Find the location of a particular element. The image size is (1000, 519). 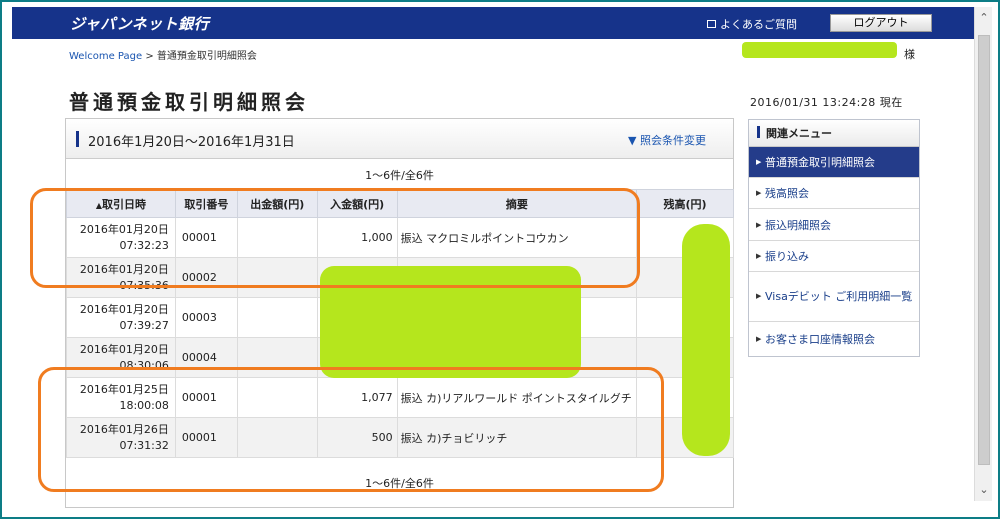

menu-item-label: 振込明細照会 is located at coordinates (798, 225).